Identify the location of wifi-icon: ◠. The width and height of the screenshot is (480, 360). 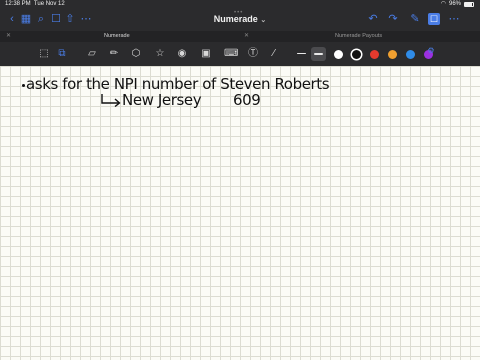
(443, 4).